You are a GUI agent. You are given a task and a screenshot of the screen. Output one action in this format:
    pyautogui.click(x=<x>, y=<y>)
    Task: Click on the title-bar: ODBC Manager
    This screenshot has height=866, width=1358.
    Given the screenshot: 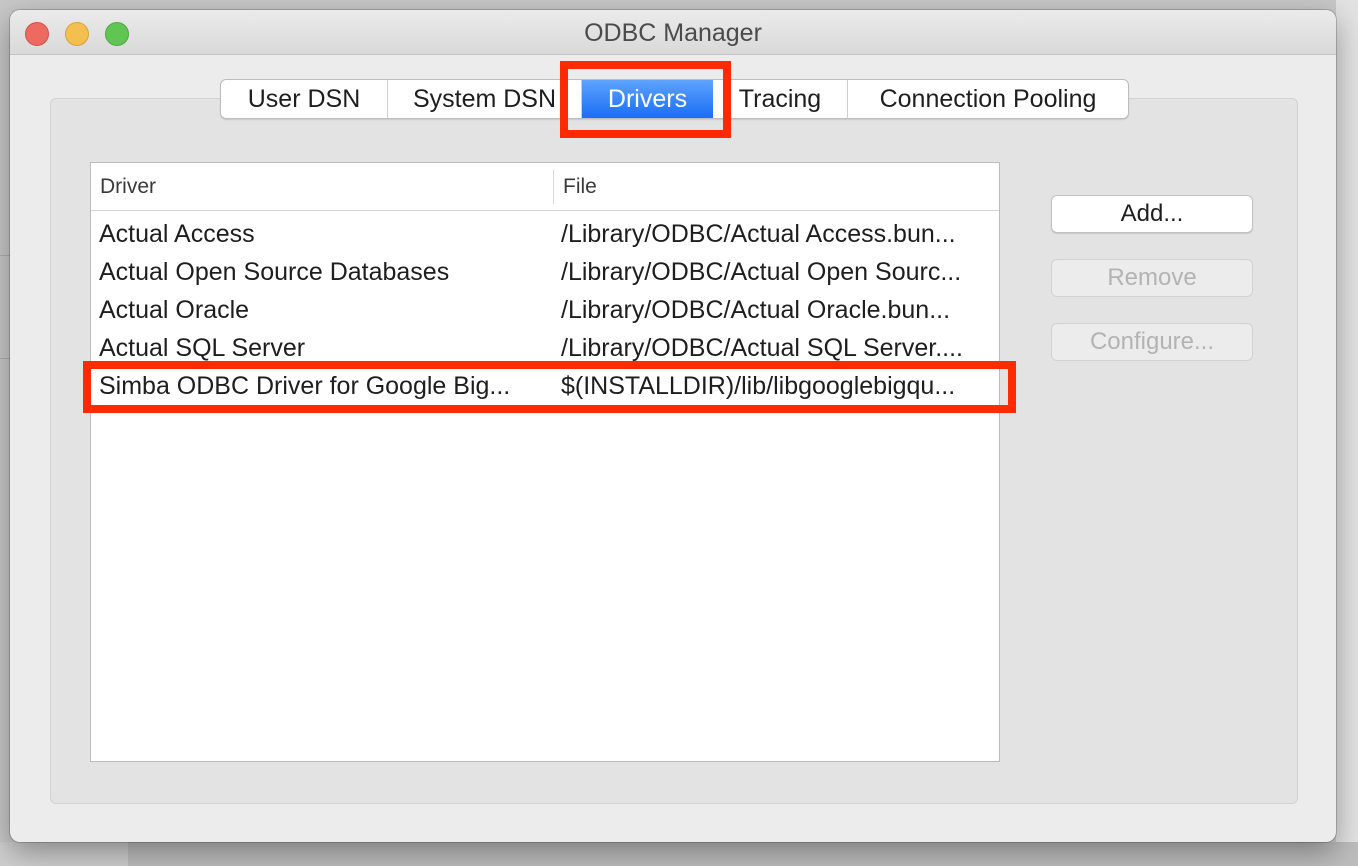 What is the action you would take?
    pyautogui.click(x=673, y=32)
    